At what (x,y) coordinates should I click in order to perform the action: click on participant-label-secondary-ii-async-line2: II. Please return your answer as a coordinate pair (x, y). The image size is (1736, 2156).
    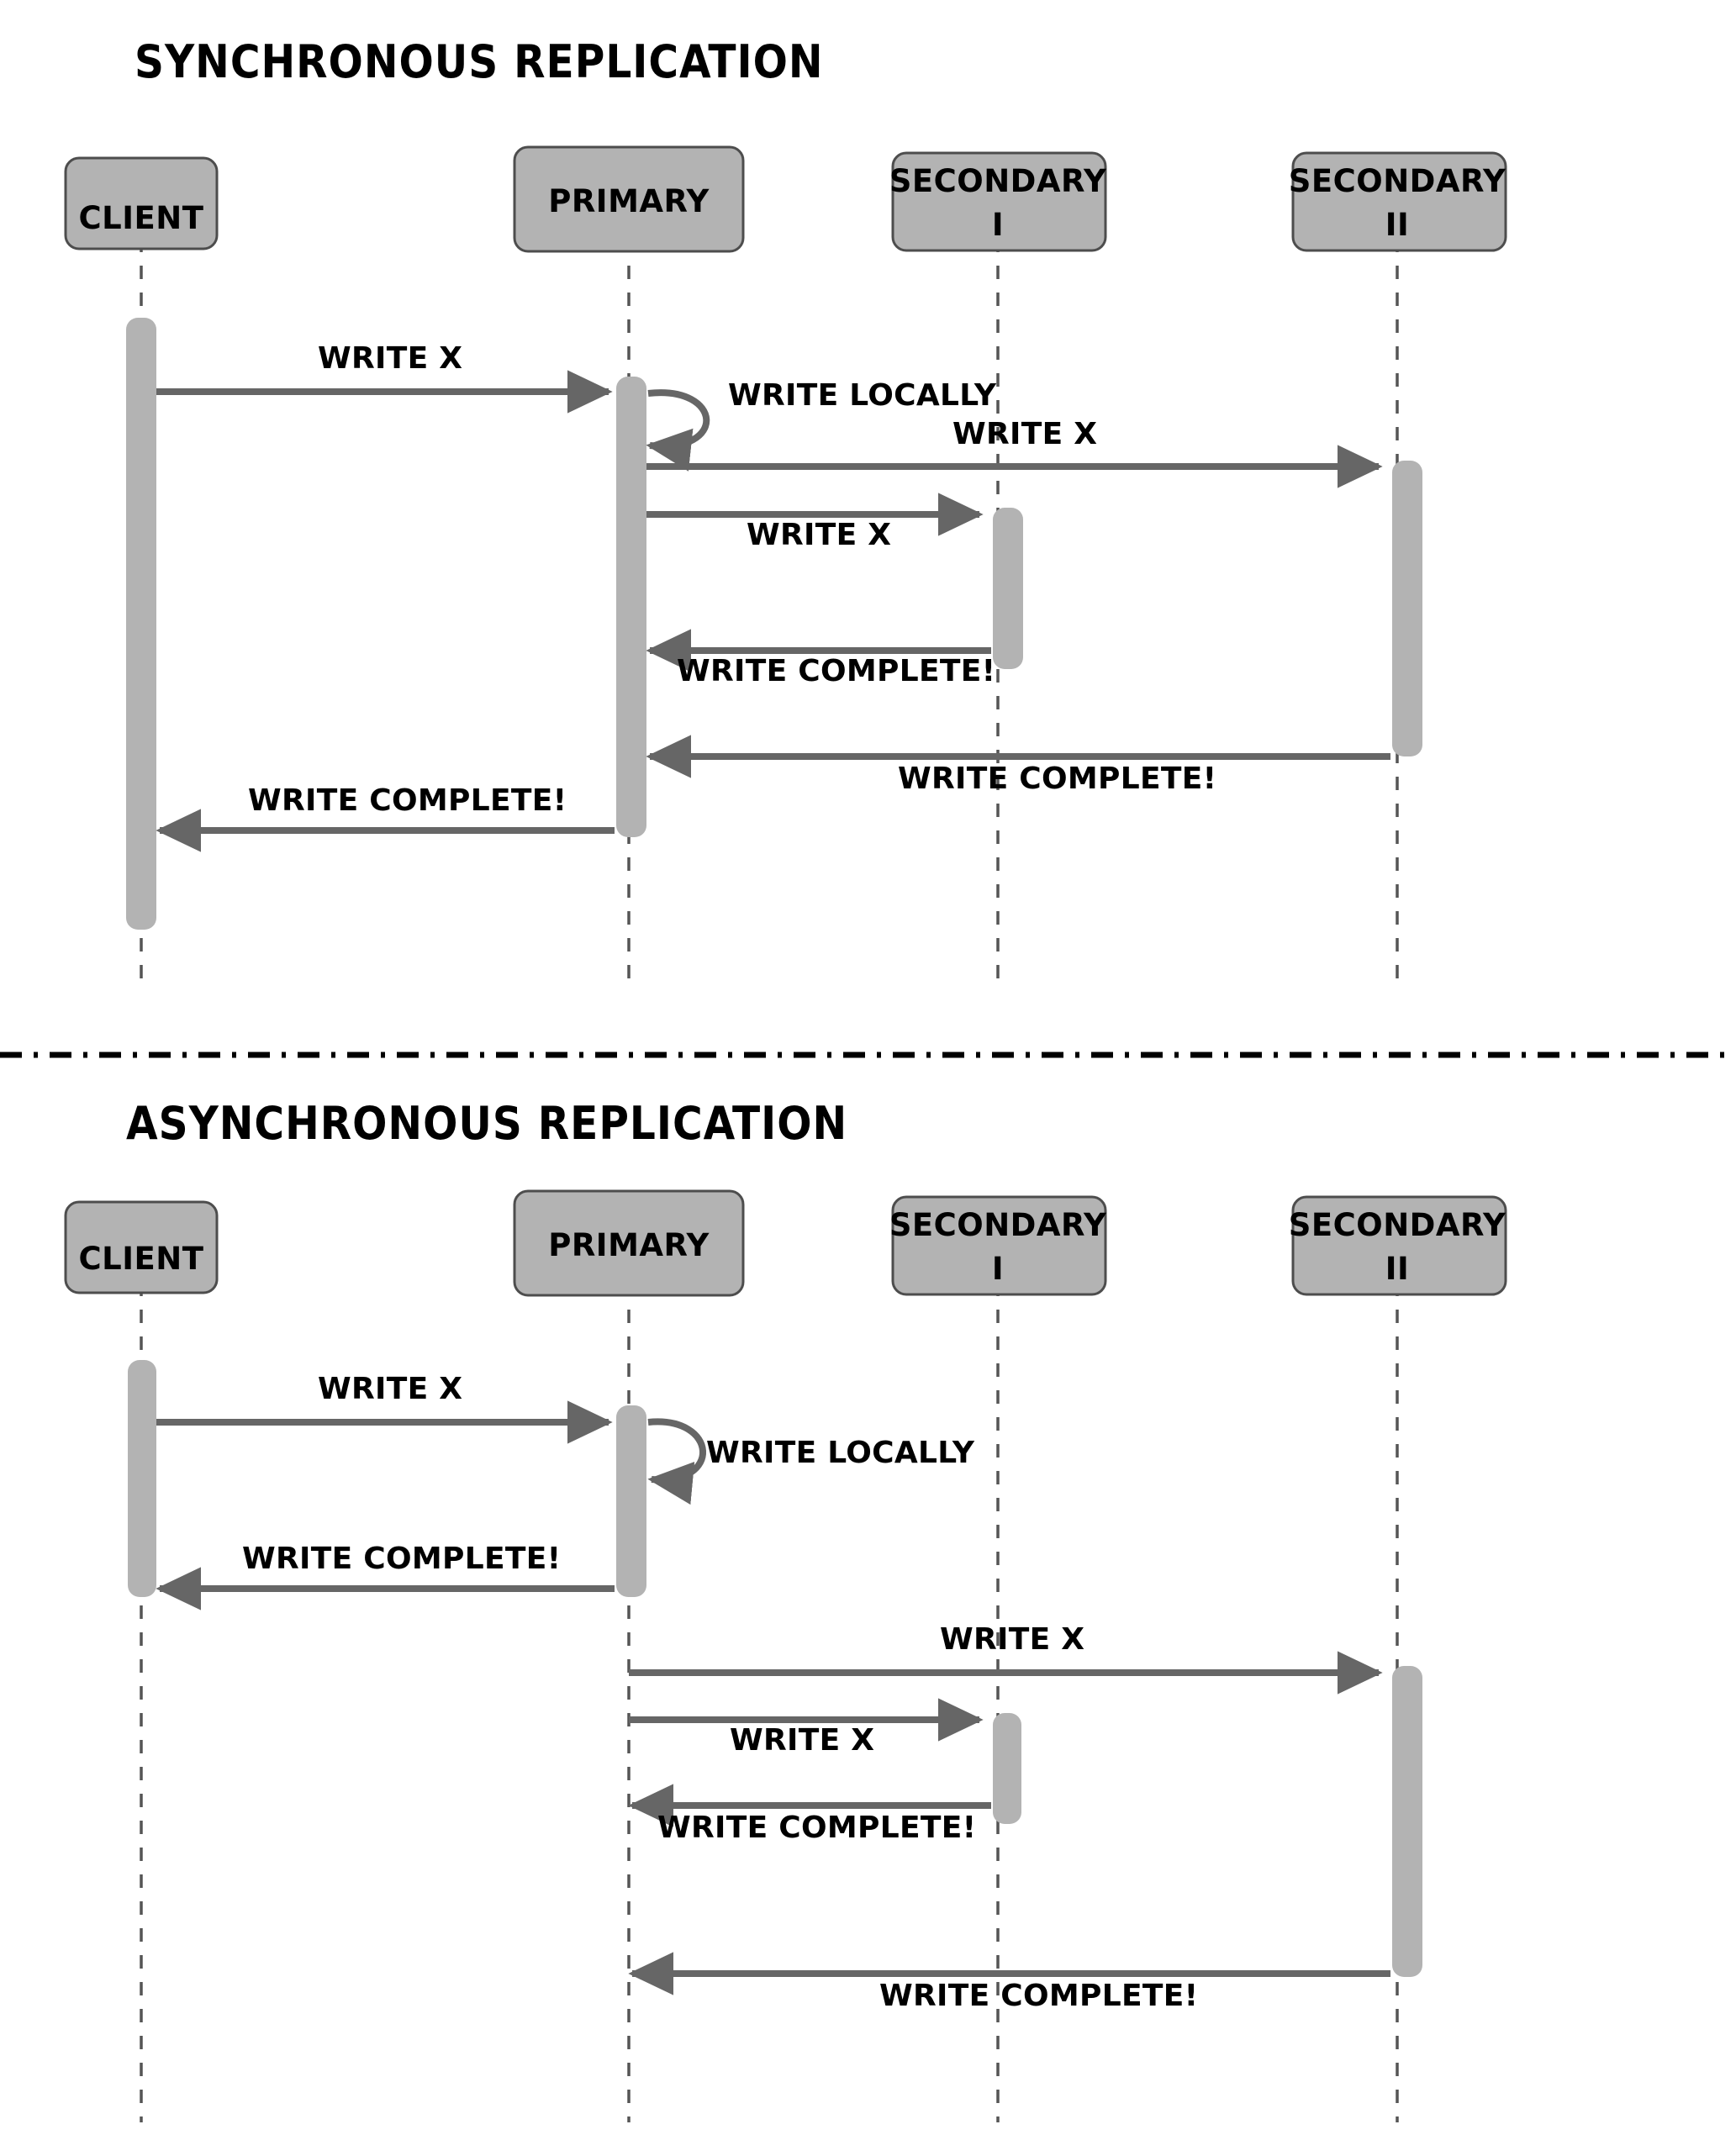
    Looking at the image, I should click on (1397, 1269).